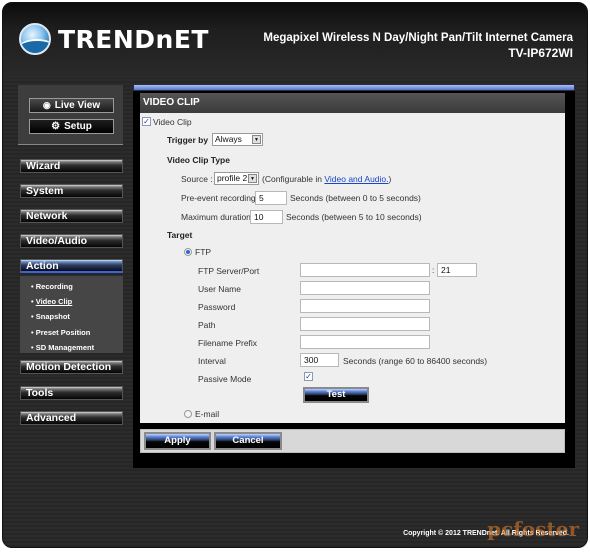 Image resolution: width=590 pixels, height=552 pixels. I want to click on nav-network: Network, so click(71, 216).